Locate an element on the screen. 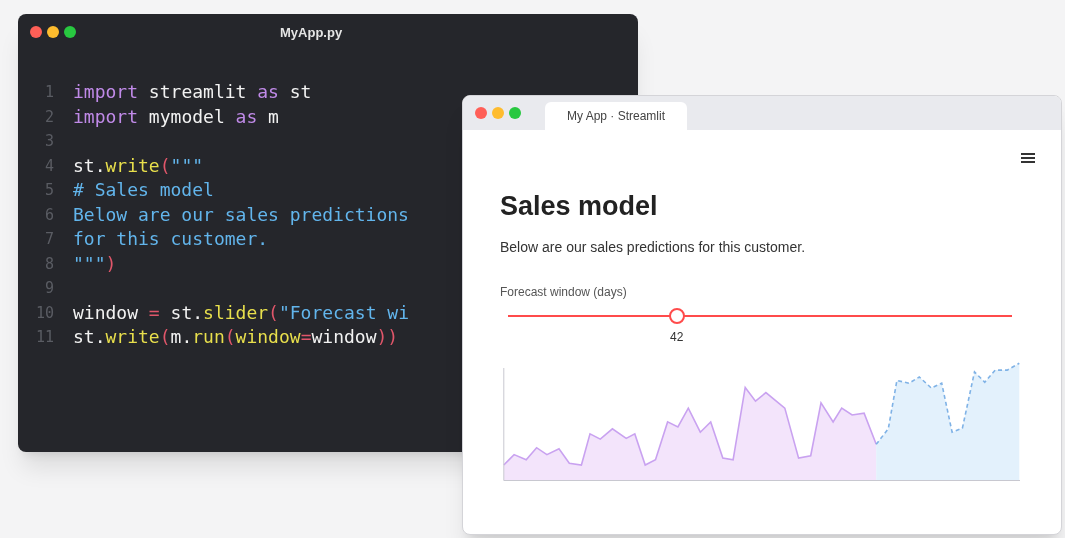 This screenshot has height=538, width=1065. line-number: 9 is located at coordinates (49, 288).